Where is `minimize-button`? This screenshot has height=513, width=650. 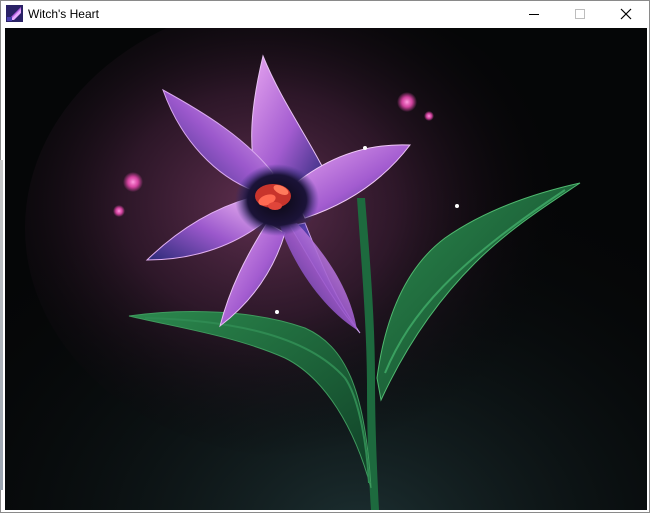
minimize-button is located at coordinates (534, 14).